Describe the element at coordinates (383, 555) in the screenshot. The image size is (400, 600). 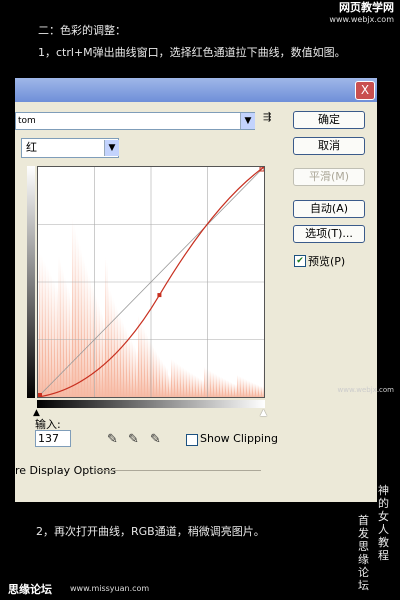
I see `side-char: 程` at that location.